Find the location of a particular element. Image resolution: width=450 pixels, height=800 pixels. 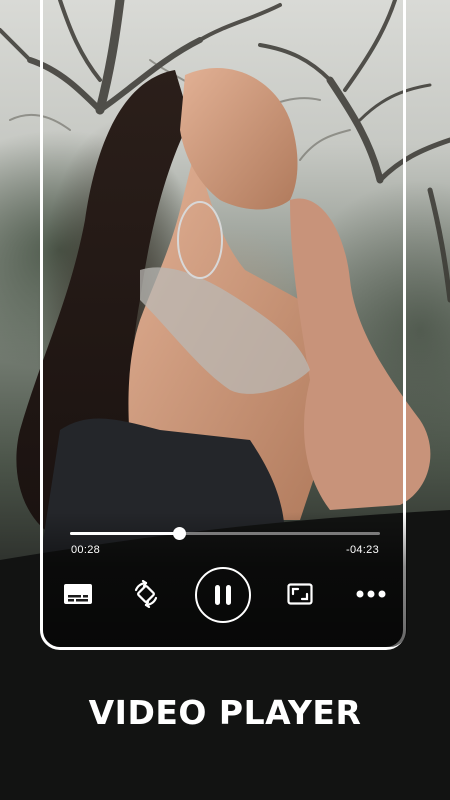

more-horizontal-icon is located at coordinates (371, 594).